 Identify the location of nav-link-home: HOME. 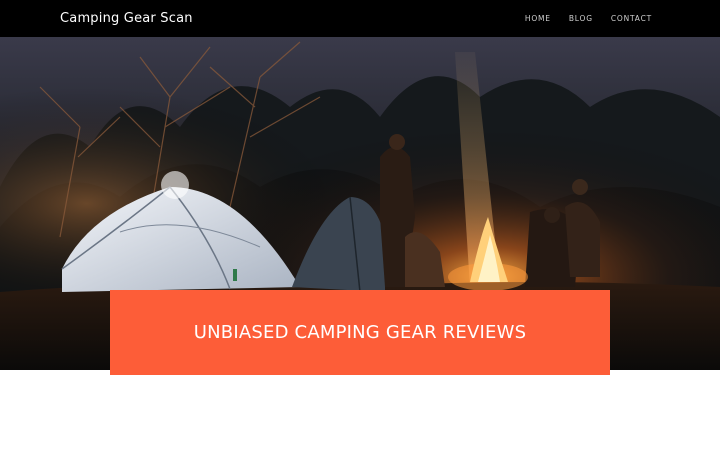
(538, 18).